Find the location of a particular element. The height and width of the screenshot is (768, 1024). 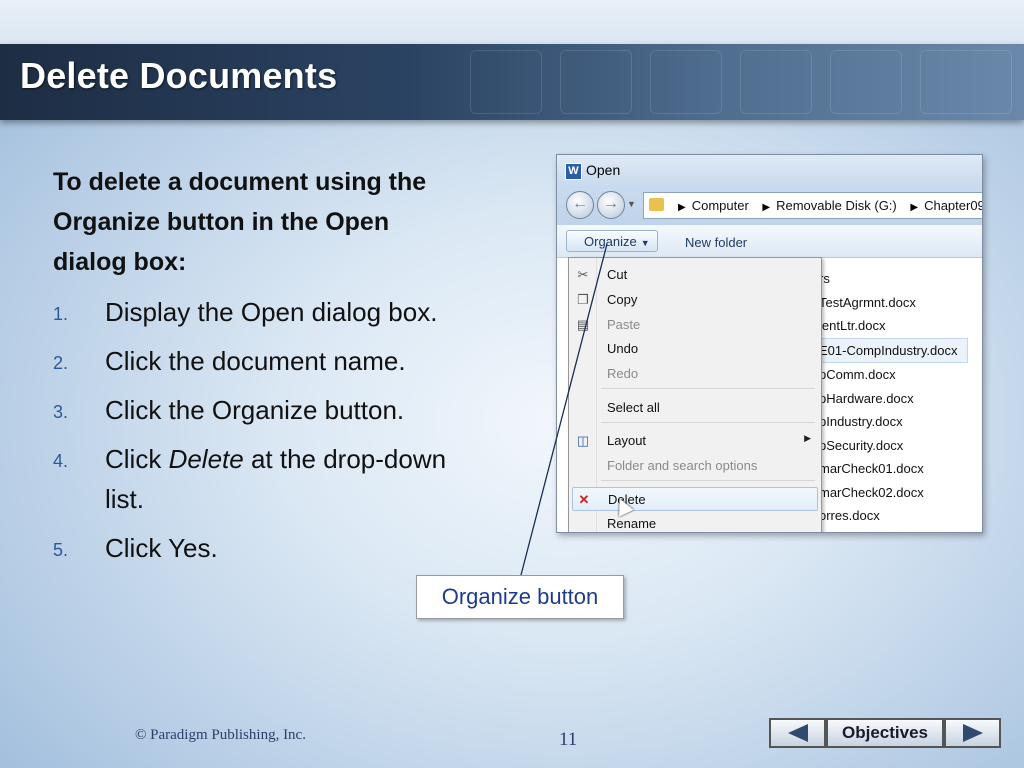

list-item: orres.docx is located at coordinates (893, 516).